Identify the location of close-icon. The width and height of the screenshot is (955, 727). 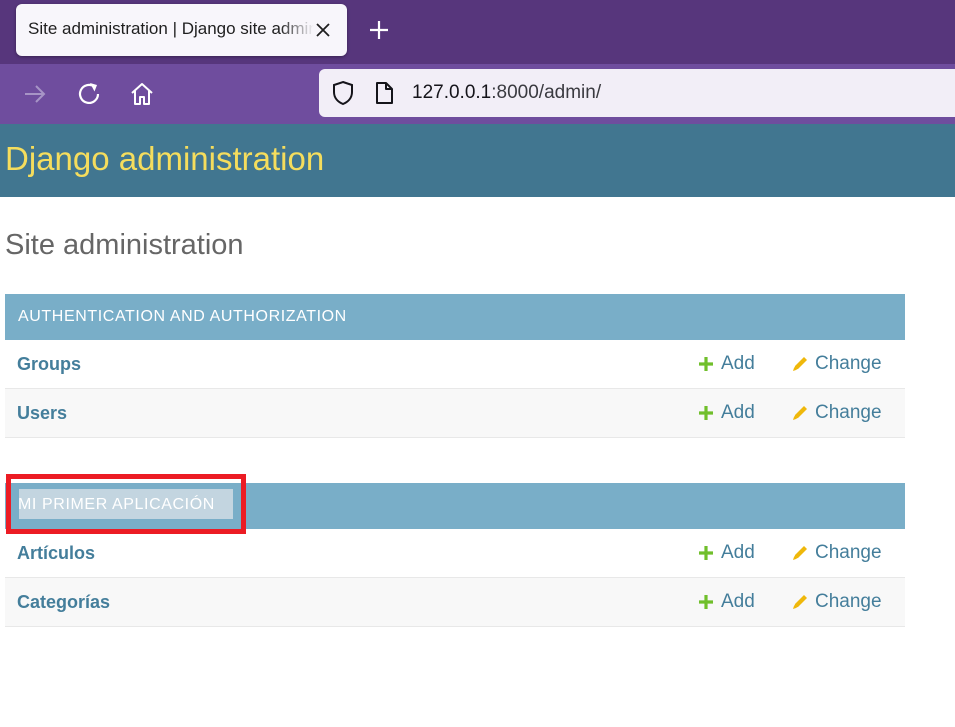
(323, 30).